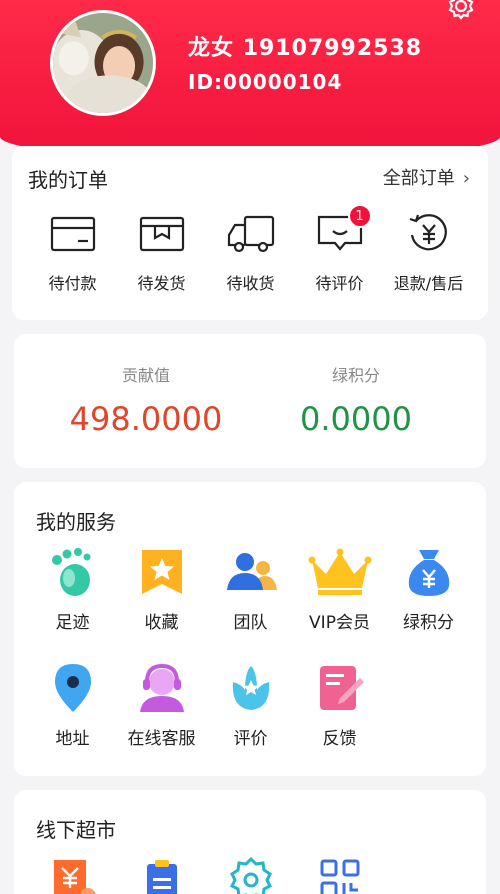 This screenshot has height=894, width=500. Describe the element at coordinates (72, 720) in the screenshot. I see `service-address: 地址` at that location.